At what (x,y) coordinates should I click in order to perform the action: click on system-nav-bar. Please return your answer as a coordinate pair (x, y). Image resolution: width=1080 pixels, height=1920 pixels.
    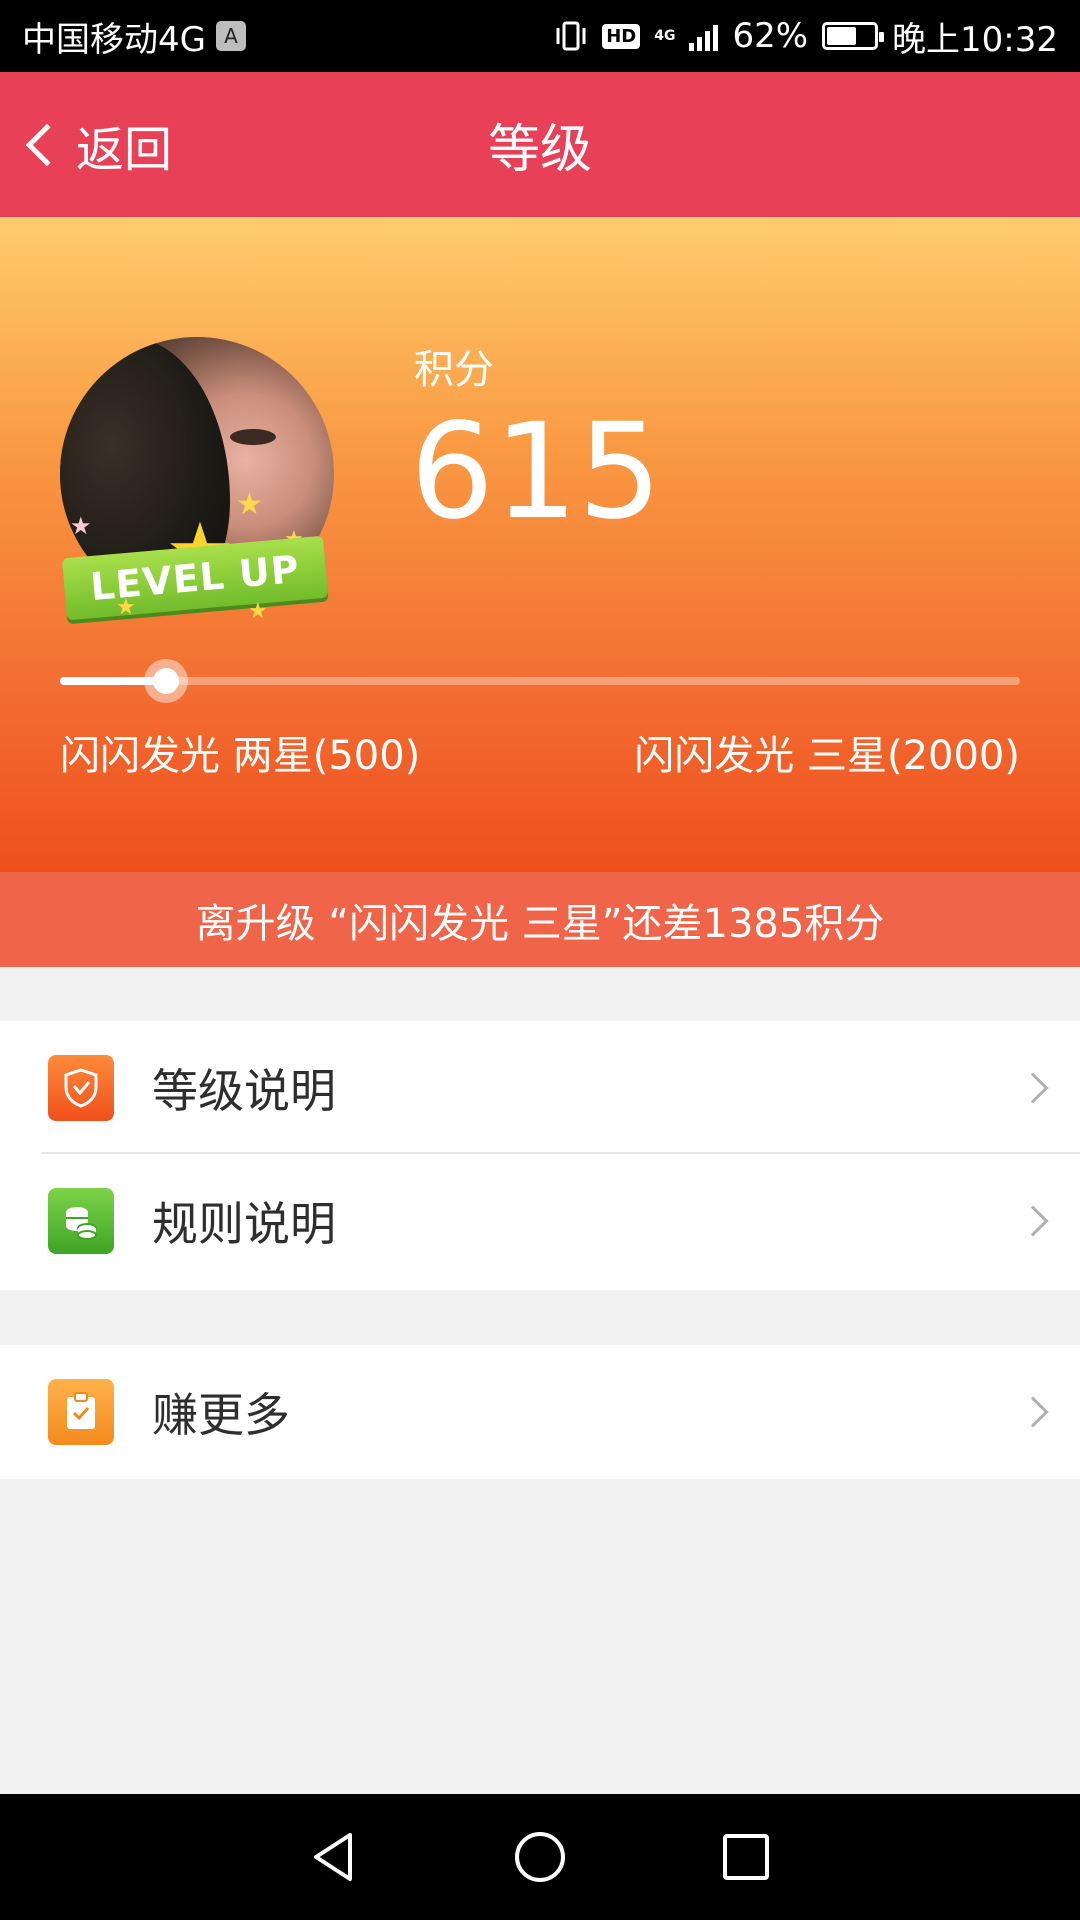
    Looking at the image, I should click on (540, 1857).